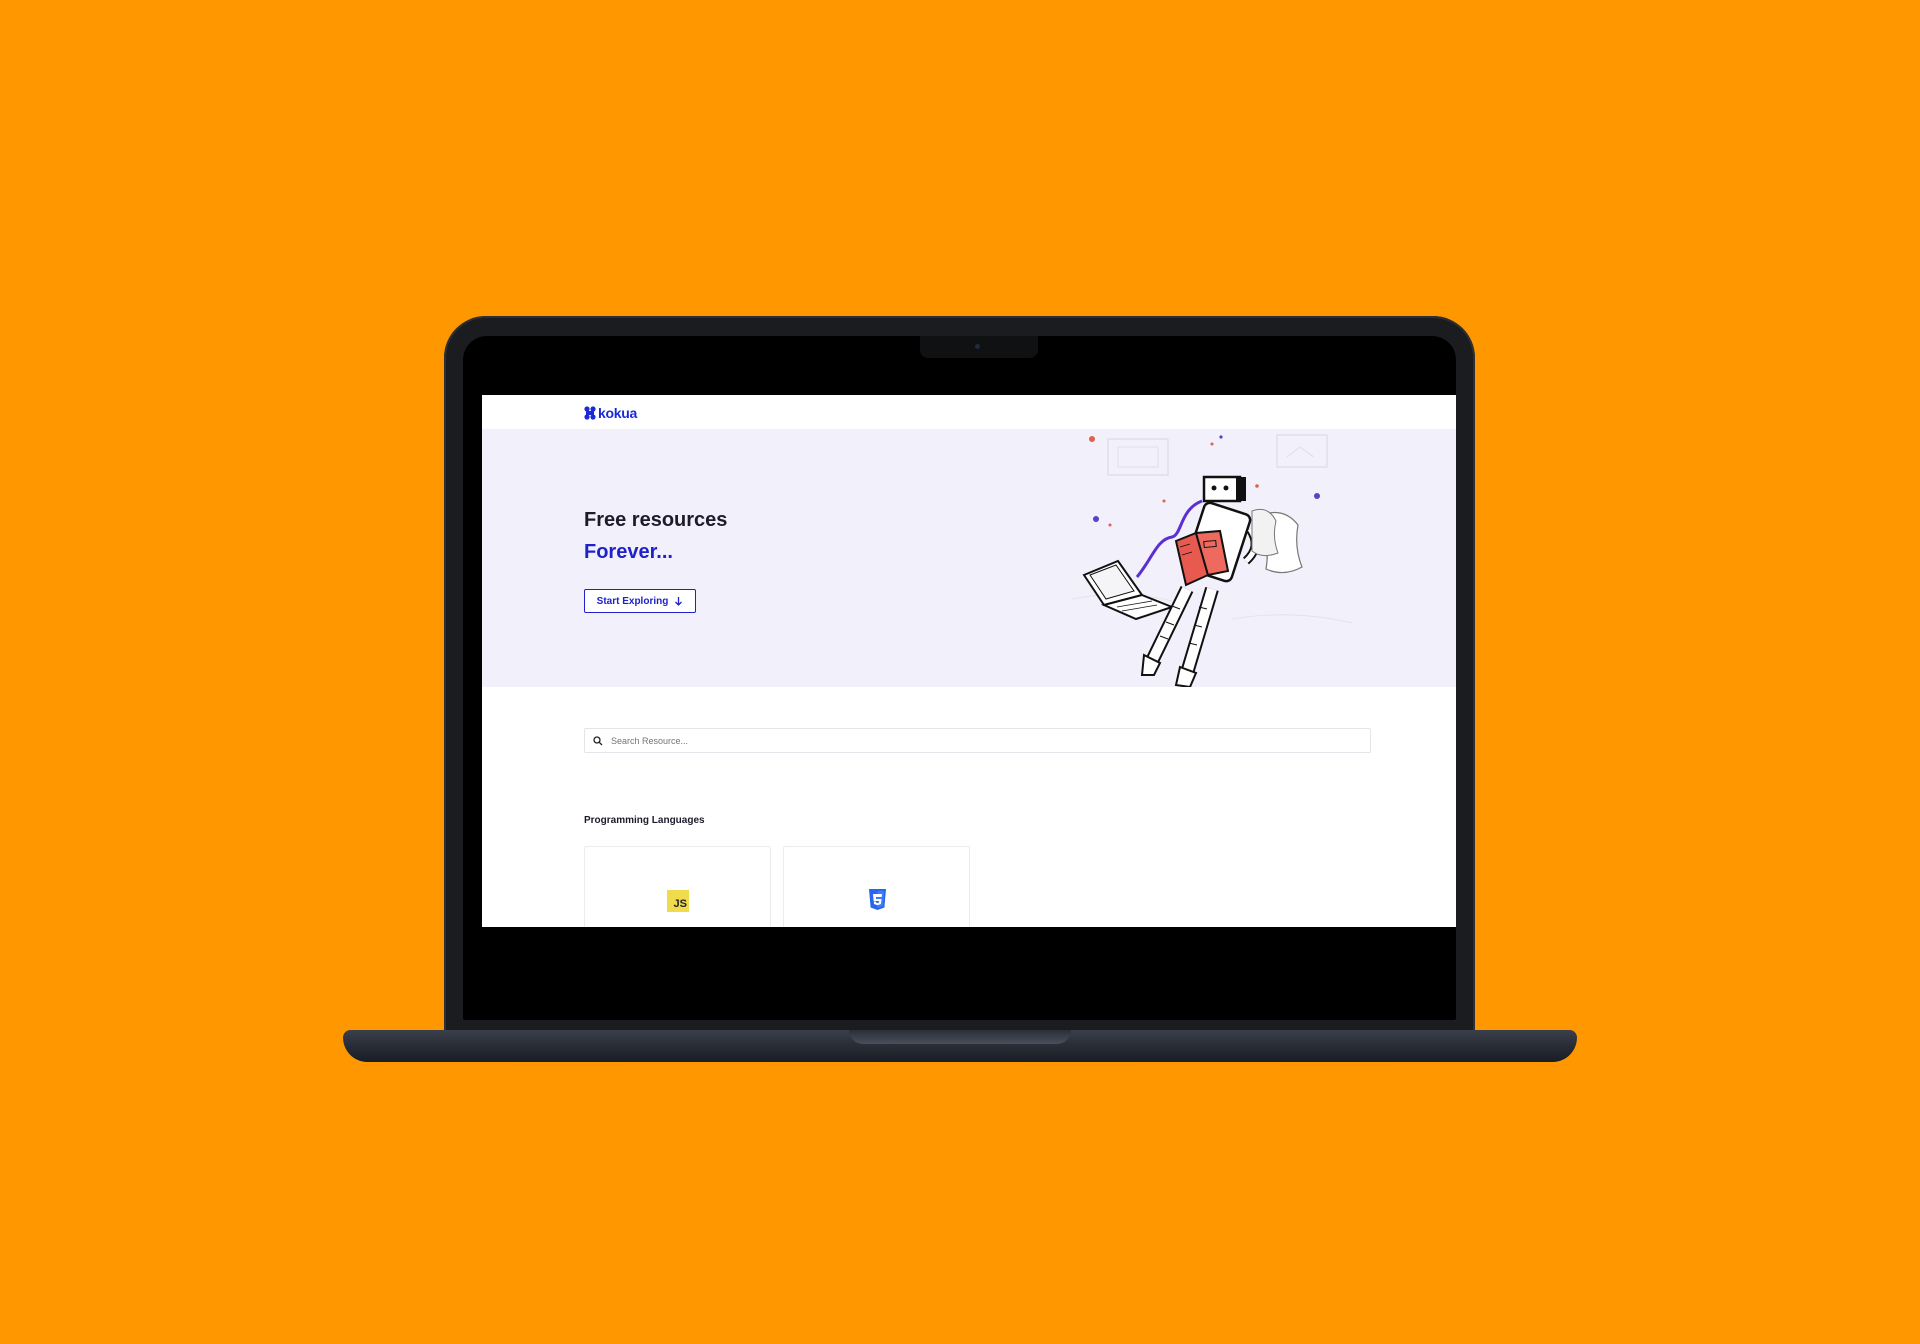 This screenshot has height=1344, width=1920. What do you see at coordinates (877, 899) in the screenshot?
I see `css3-icon` at bounding box center [877, 899].